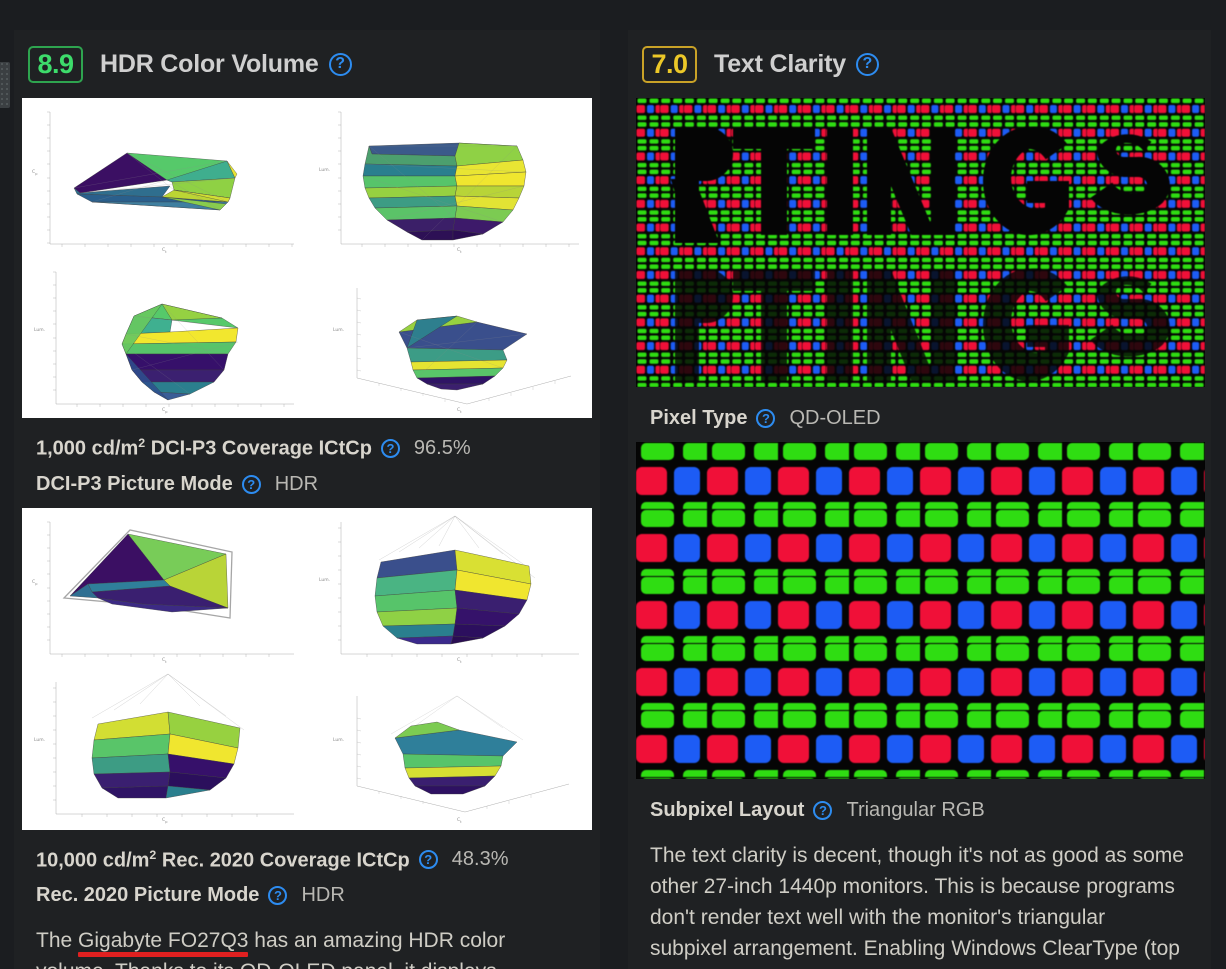 This screenshot has height=969, width=1226. Describe the element at coordinates (5, 85) in the screenshot. I see `left-edge-drag-handle` at that location.